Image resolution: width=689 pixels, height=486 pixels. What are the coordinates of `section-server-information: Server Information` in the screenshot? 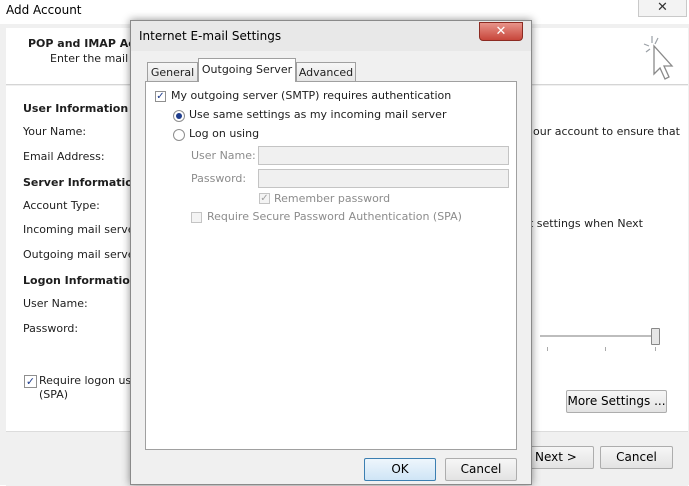 It's located at (82, 182).